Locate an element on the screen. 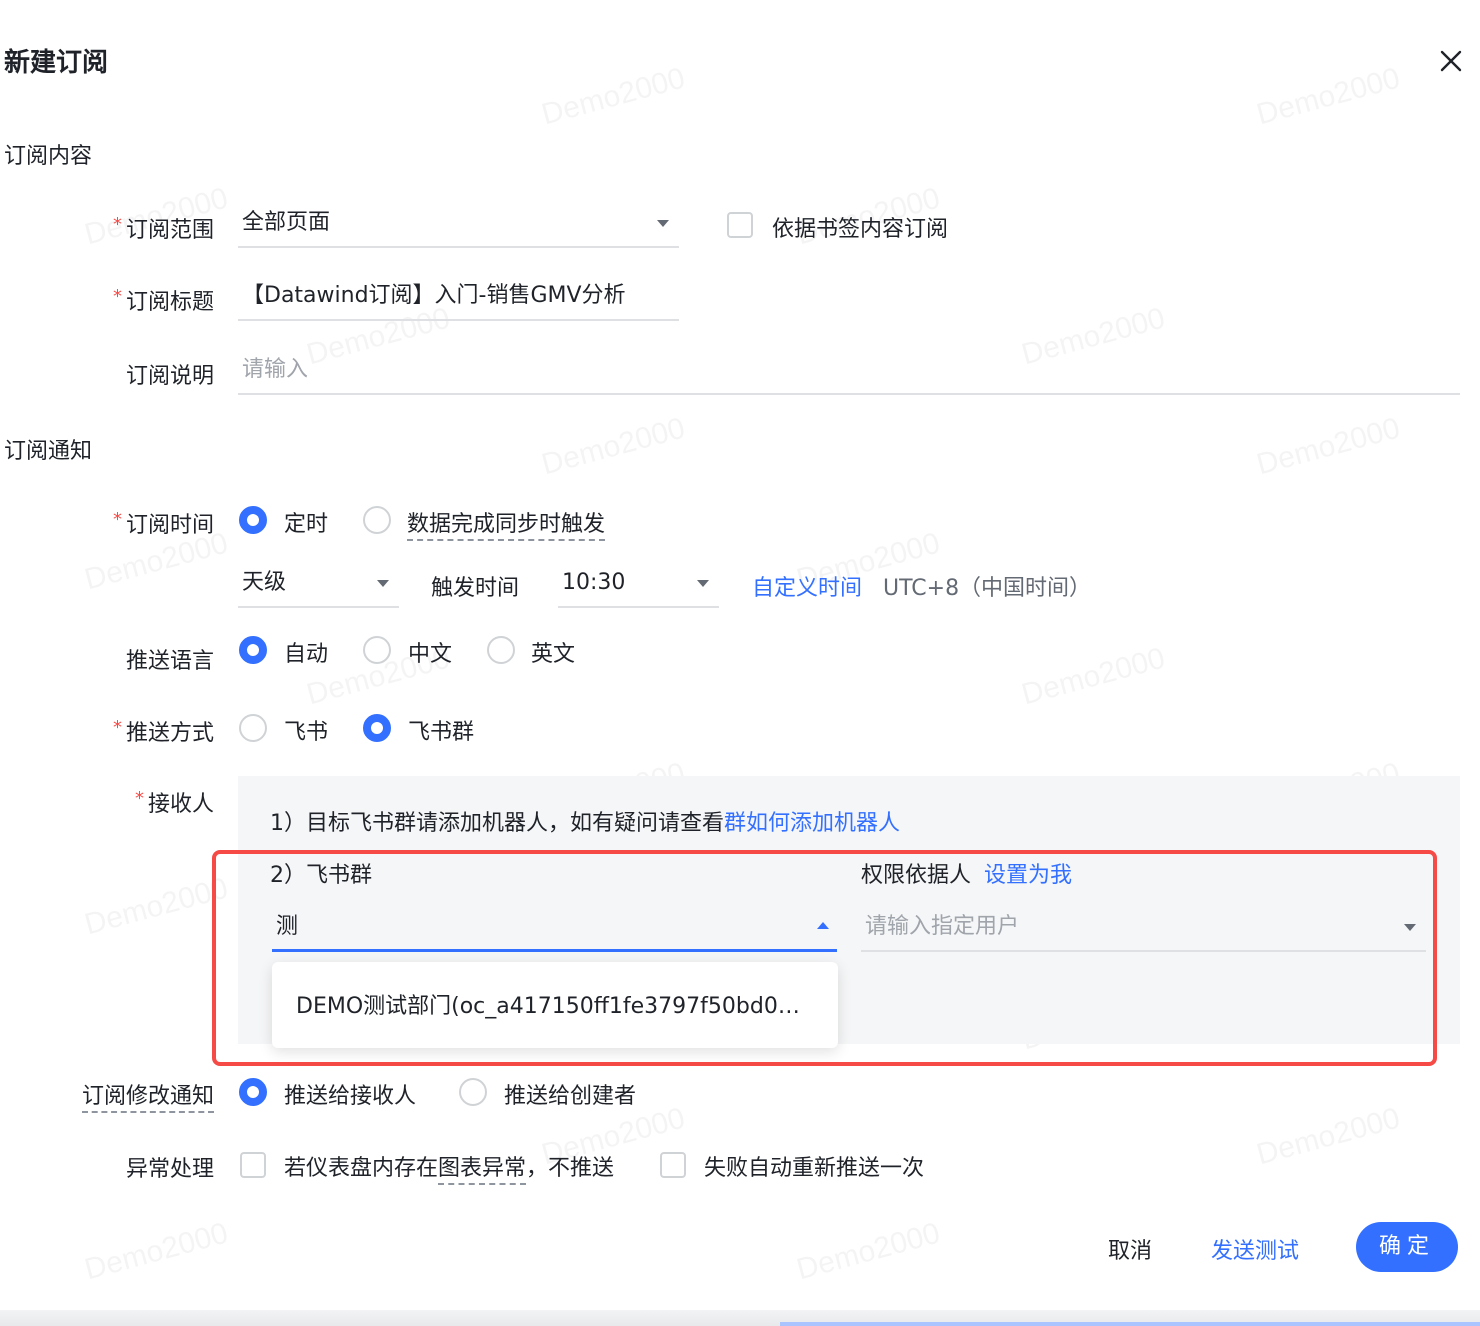 This screenshot has width=1480, height=1326. radio-sync-trigger-label: 数据完成同步时触发 is located at coordinates (506, 523).